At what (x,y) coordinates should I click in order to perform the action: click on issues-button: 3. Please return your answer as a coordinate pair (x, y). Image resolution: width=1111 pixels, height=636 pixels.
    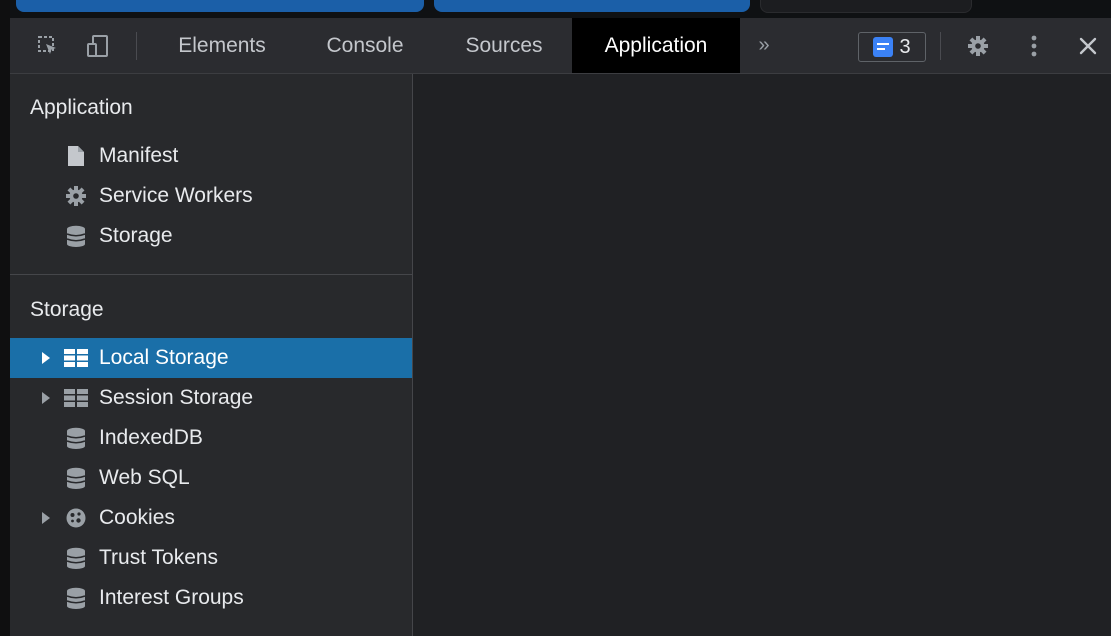
    Looking at the image, I should click on (892, 47).